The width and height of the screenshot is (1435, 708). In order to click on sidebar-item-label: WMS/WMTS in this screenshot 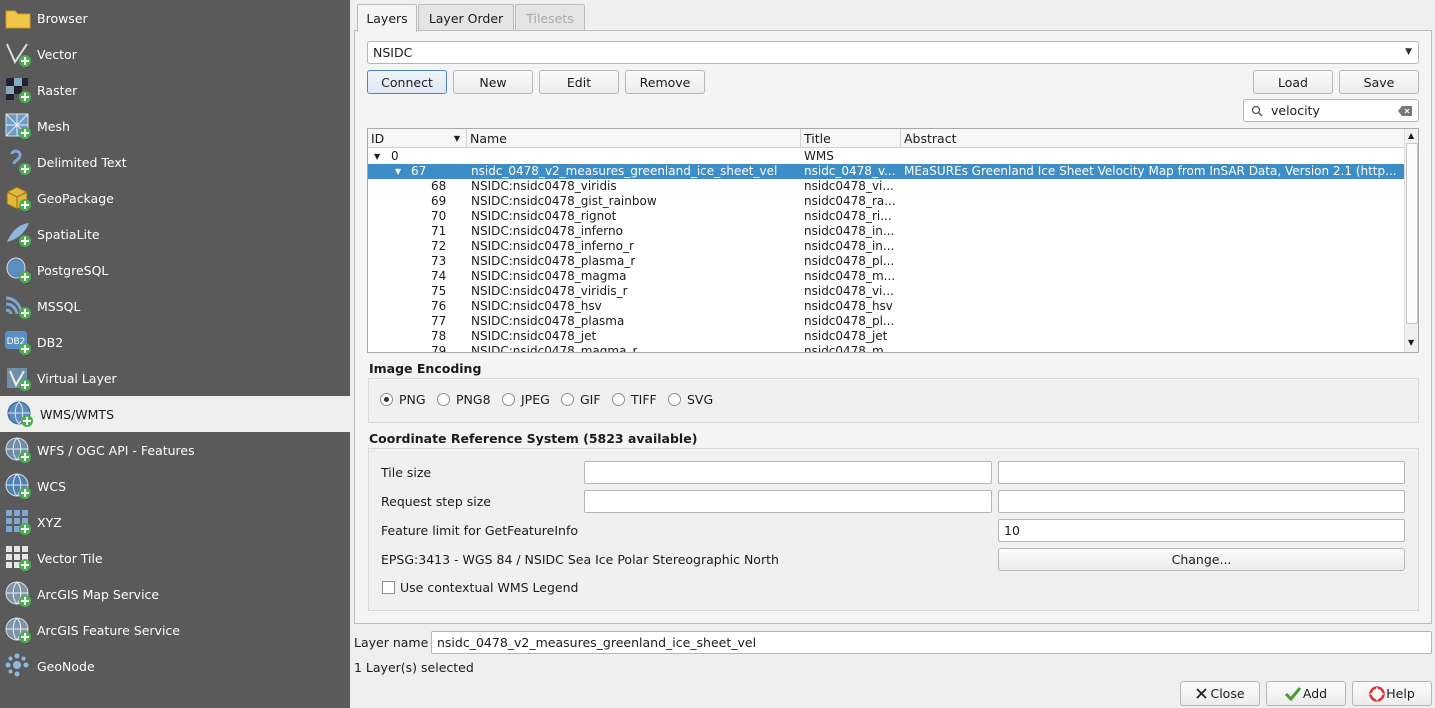, I will do `click(77, 414)`.